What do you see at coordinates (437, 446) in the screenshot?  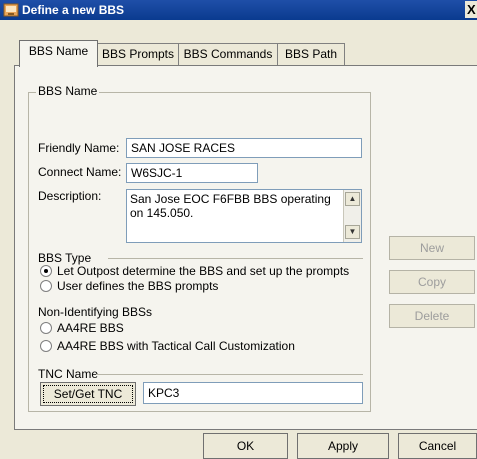 I see `cancel-button: Cancel` at bounding box center [437, 446].